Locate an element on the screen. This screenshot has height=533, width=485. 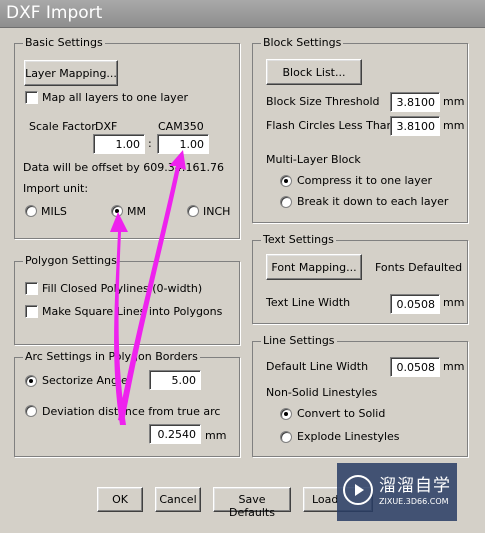
window-title: DXF Import is located at coordinates (54, 13).